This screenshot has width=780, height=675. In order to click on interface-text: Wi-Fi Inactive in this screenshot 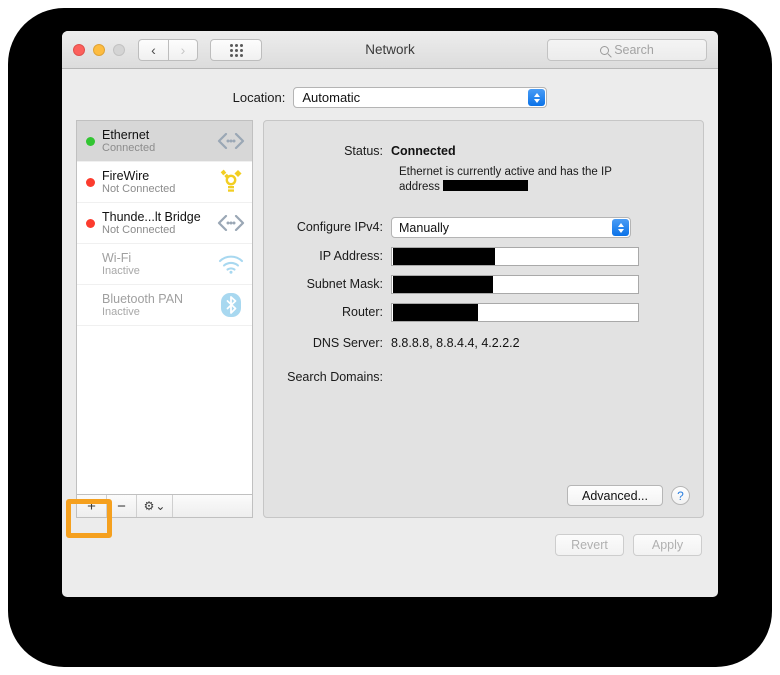, I will do `click(156, 264)`.